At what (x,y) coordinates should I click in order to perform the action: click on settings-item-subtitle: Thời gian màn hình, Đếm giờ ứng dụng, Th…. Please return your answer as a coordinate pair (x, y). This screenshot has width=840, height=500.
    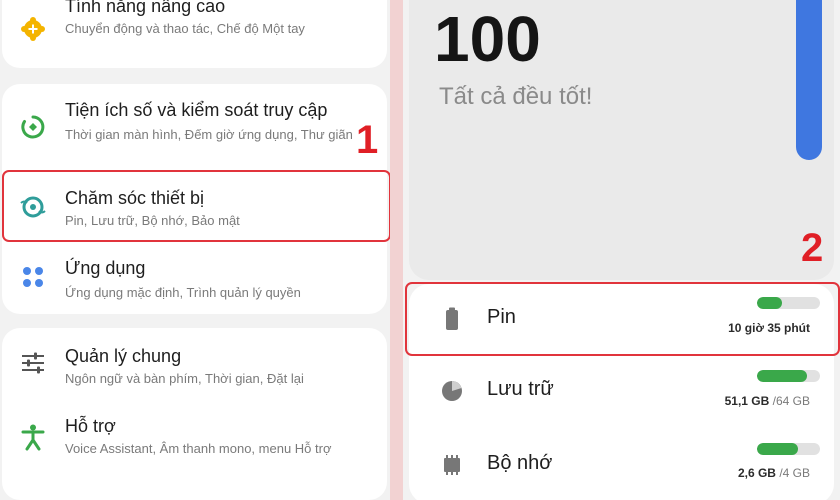
    Looking at the image, I should click on (209, 134).